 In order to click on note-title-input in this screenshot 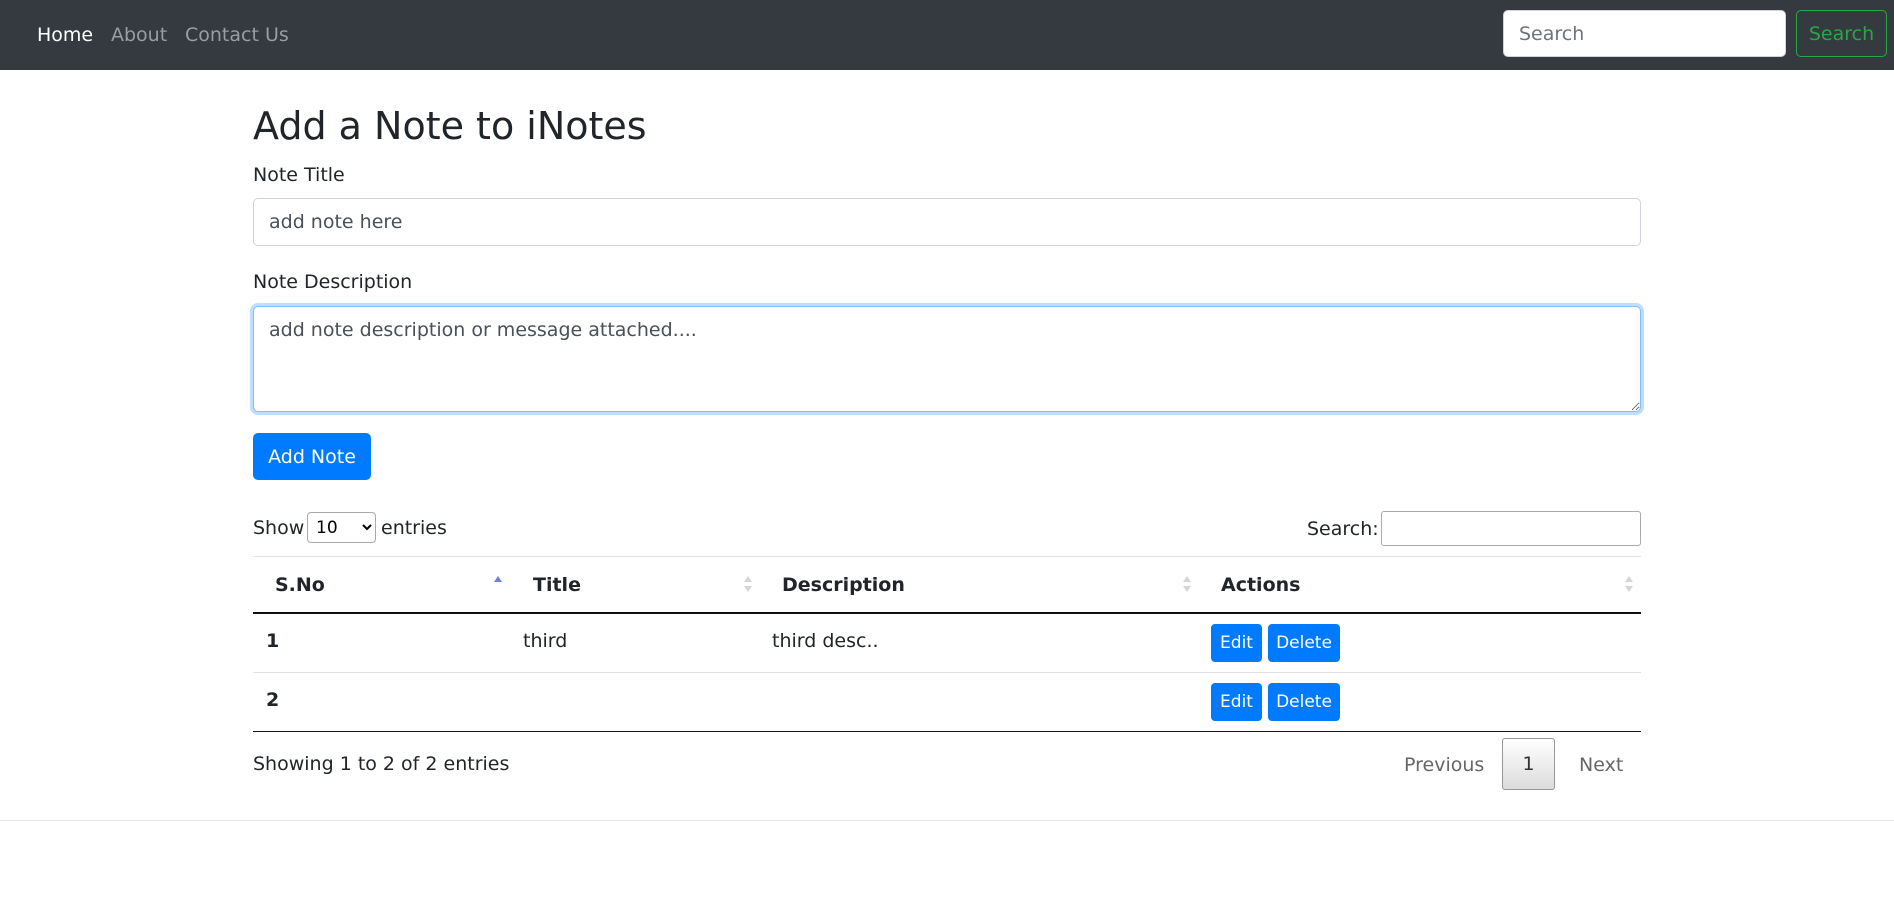, I will do `click(947, 222)`.